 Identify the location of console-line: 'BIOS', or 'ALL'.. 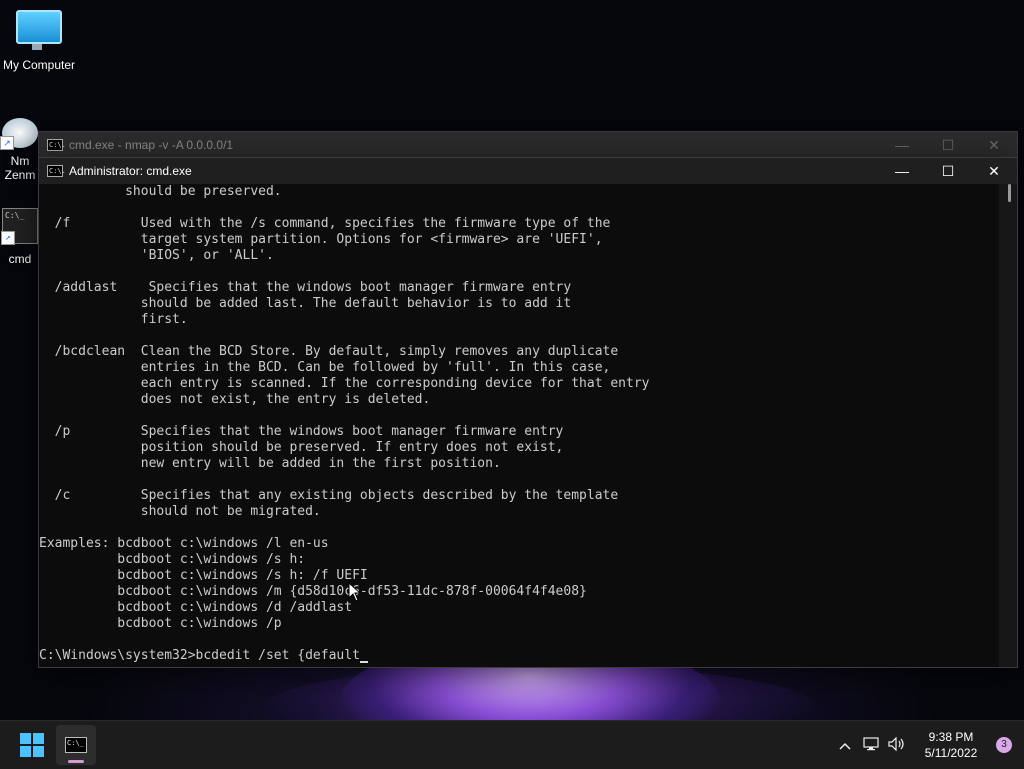
(156, 255).